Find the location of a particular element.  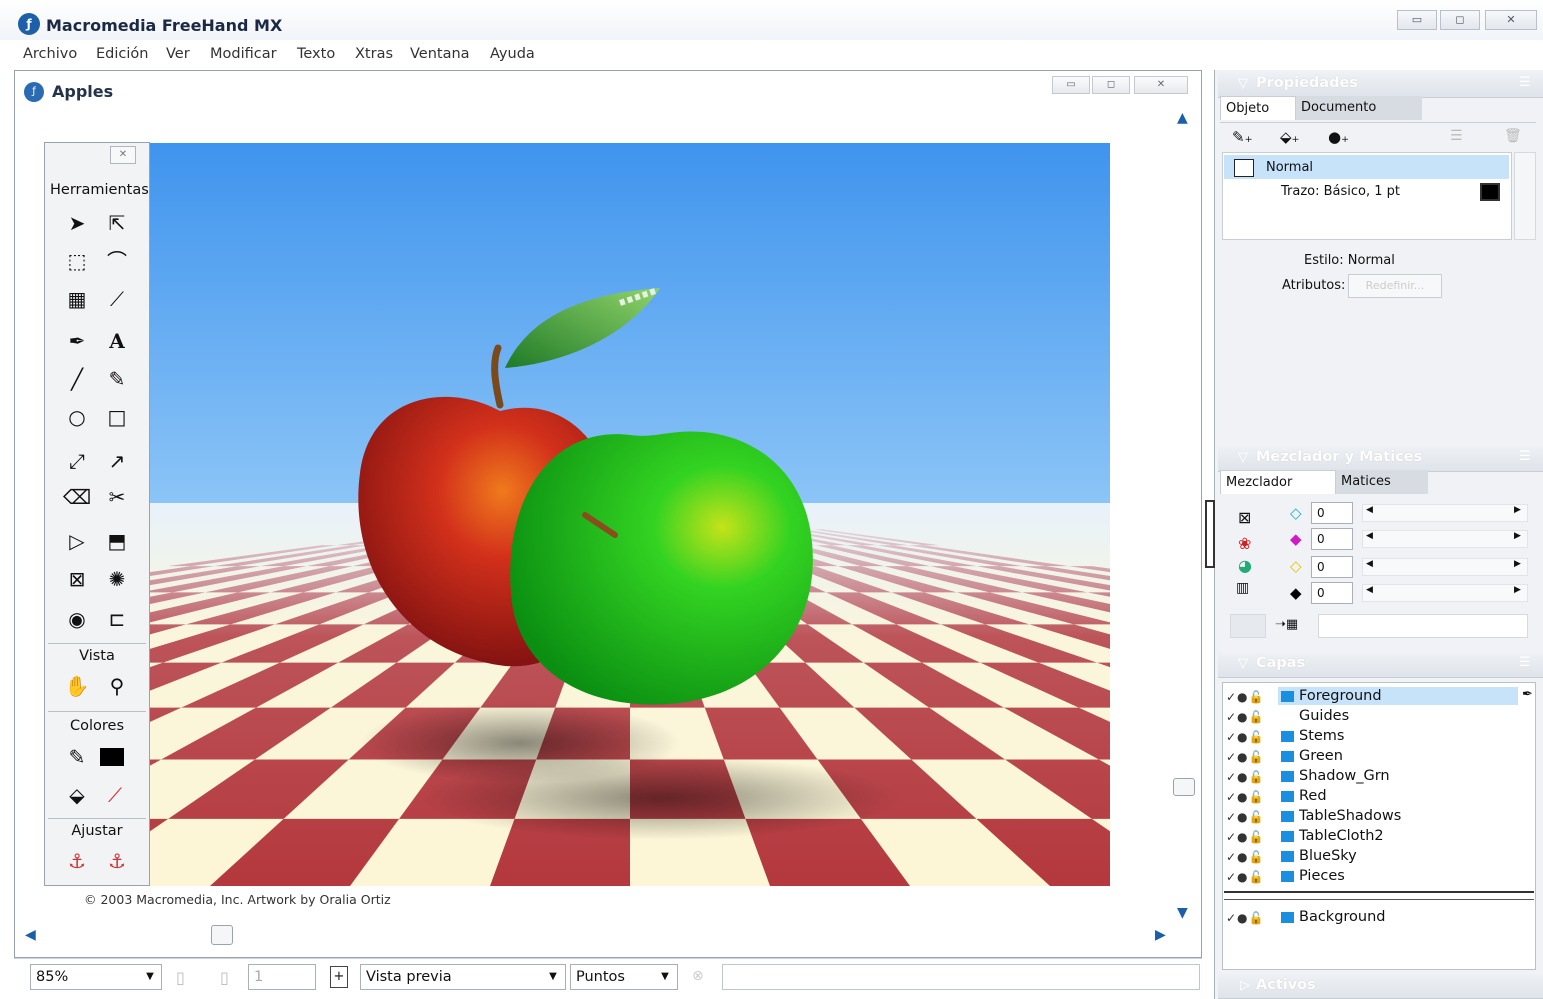

add-to-swatches-icon: ➝▦ is located at coordinates (1286, 624).